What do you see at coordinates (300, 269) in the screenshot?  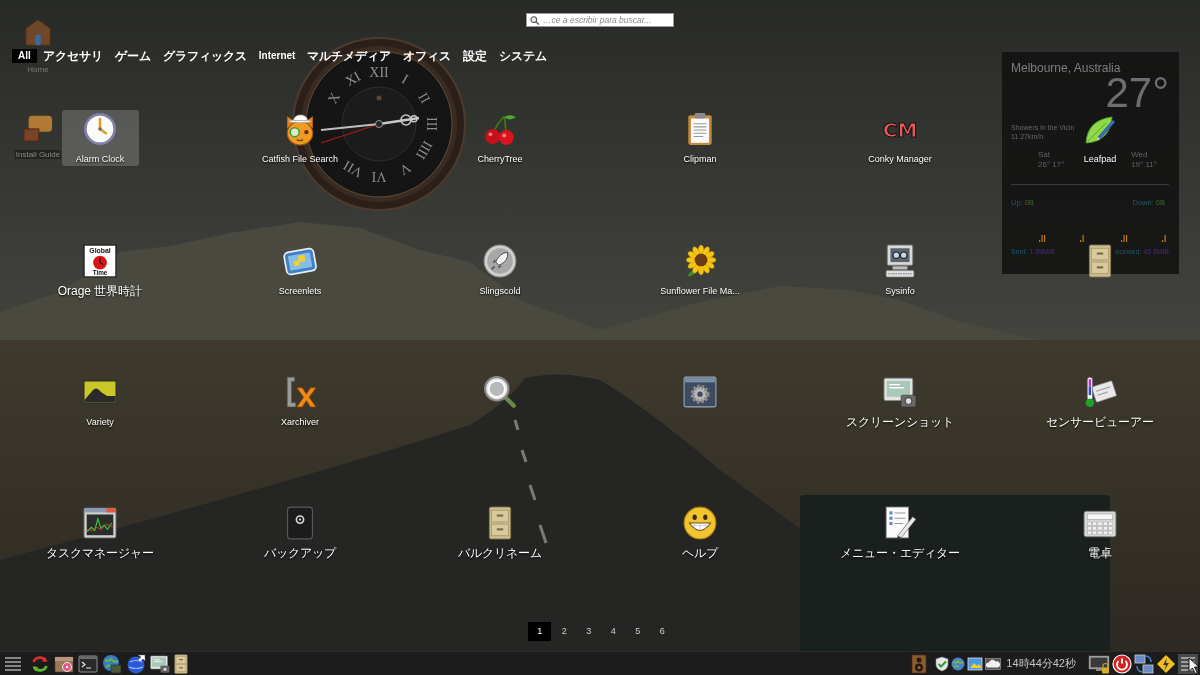 I see `app-launcher-item: Screenlets` at bounding box center [300, 269].